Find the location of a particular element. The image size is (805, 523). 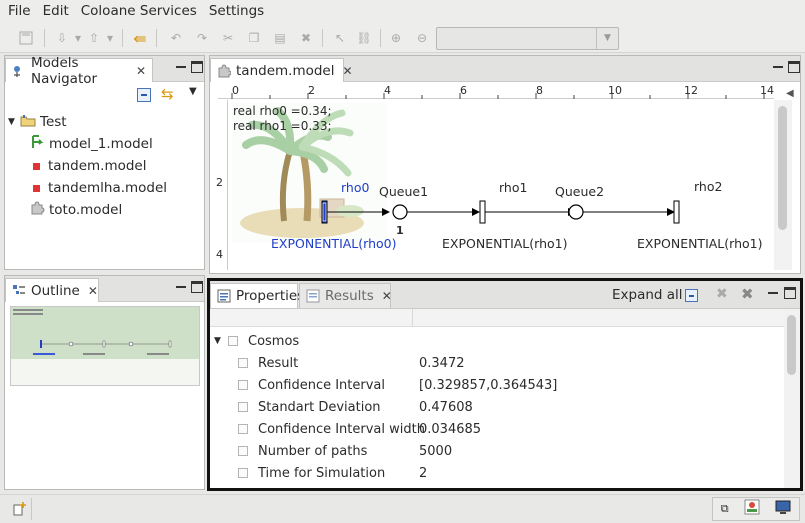

chevron-down-icon: ▼ is located at coordinates (607, 38).